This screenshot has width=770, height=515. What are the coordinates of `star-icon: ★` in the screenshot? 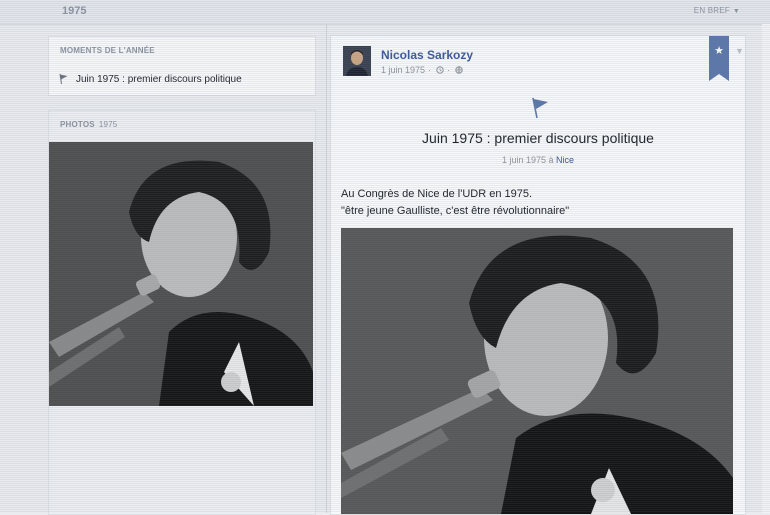 It's located at (719, 51).